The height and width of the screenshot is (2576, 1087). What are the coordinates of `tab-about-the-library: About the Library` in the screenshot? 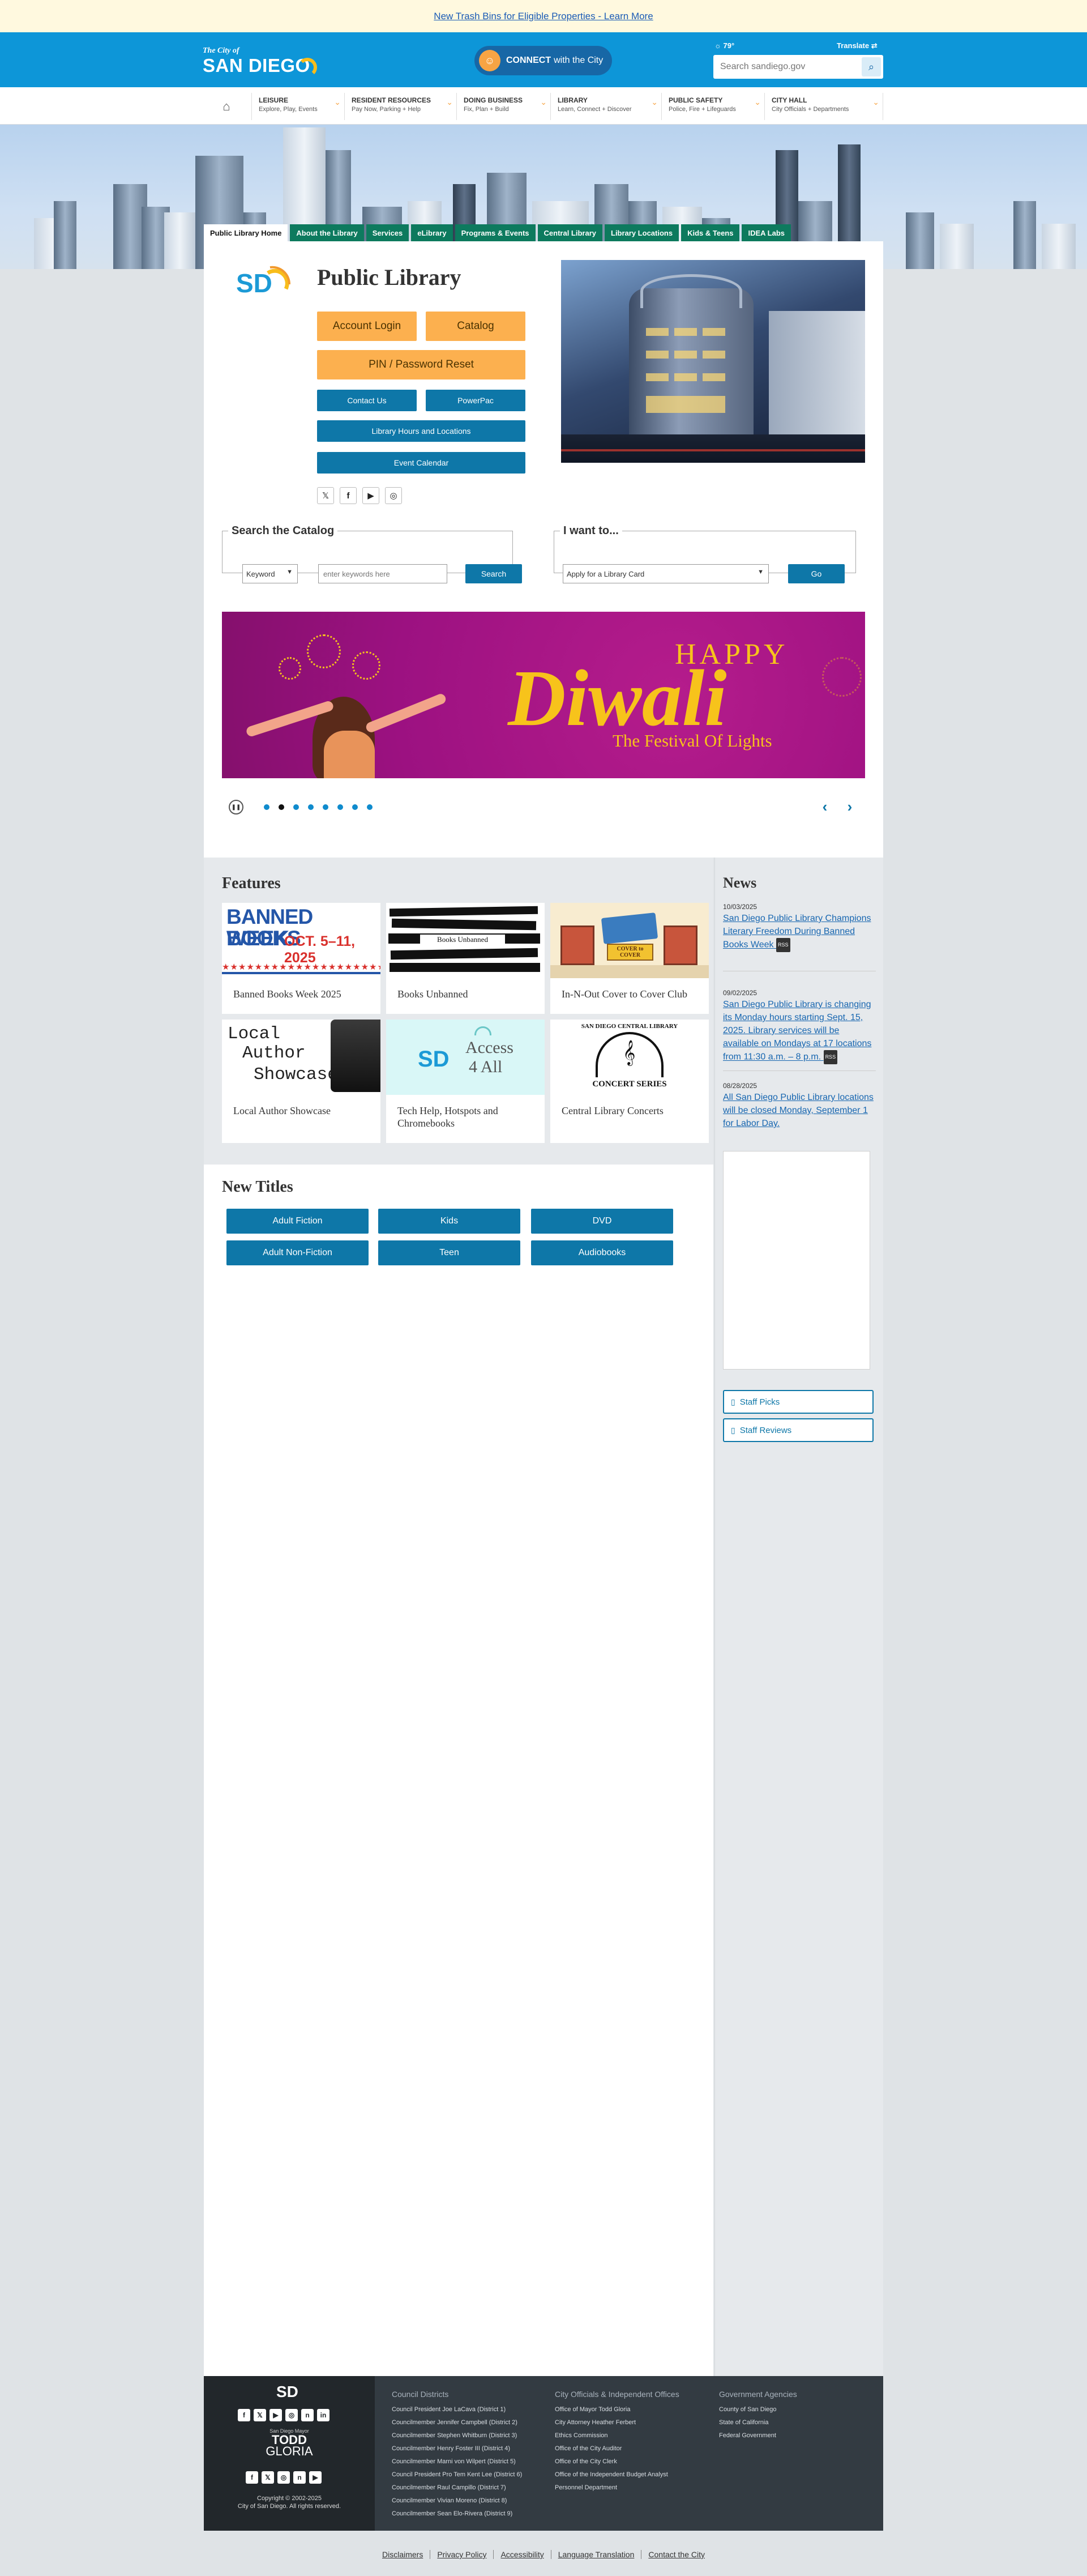 It's located at (327, 232).